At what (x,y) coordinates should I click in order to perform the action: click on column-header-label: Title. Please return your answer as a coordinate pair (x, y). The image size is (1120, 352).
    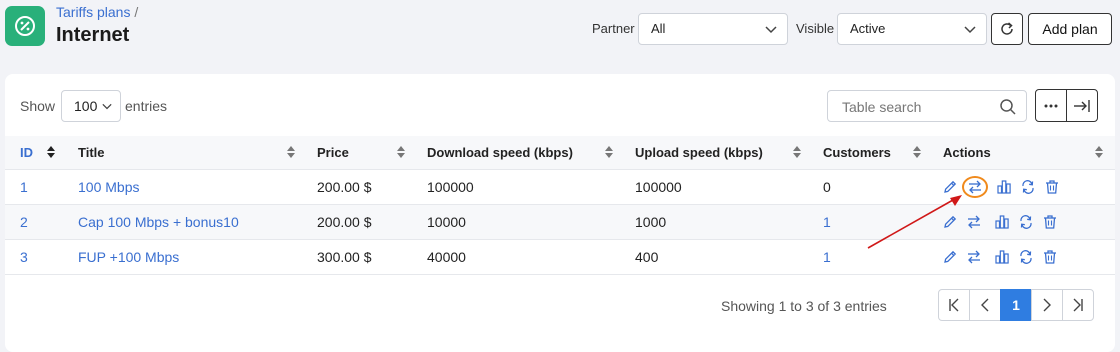
    Looking at the image, I should click on (91, 152).